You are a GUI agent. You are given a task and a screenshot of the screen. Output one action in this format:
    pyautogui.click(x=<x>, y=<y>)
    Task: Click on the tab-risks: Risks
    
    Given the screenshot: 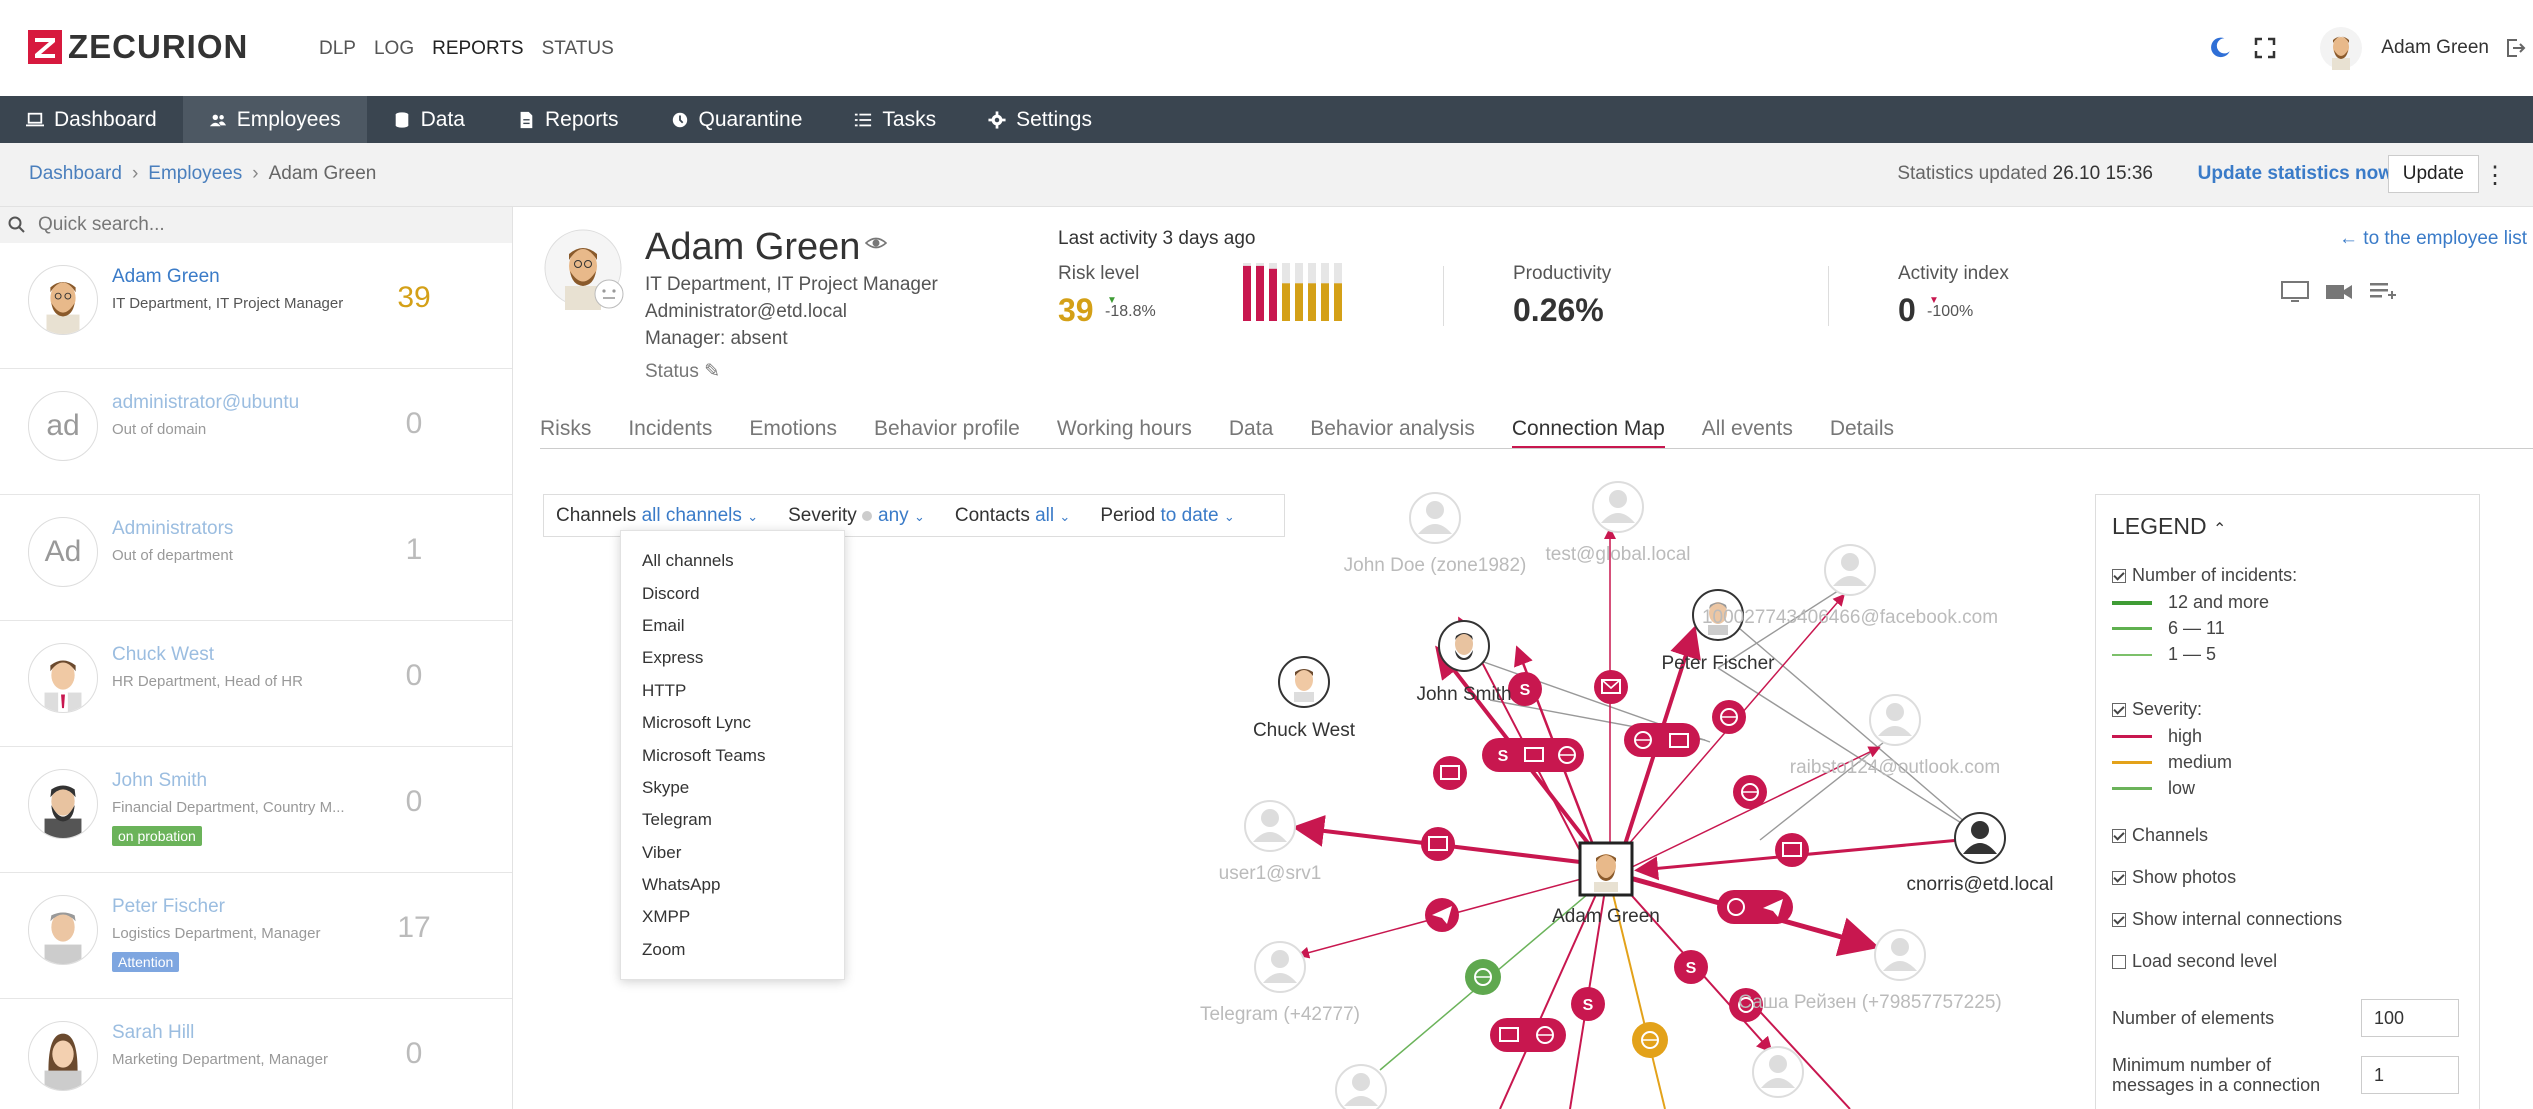 What is the action you would take?
    pyautogui.click(x=565, y=432)
    